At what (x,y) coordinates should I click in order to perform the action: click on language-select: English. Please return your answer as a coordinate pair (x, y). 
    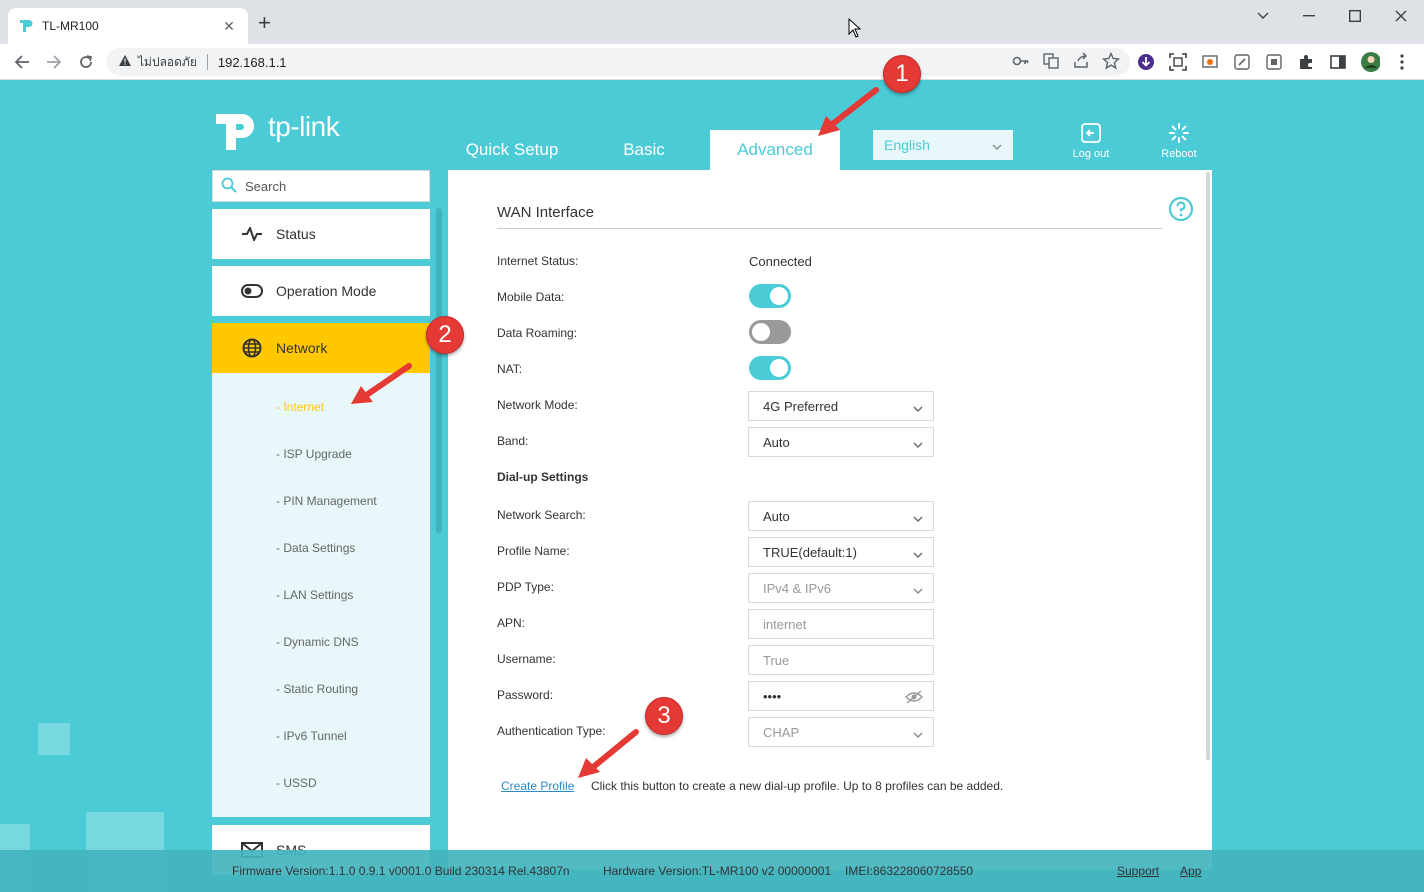
    Looking at the image, I should click on (943, 145).